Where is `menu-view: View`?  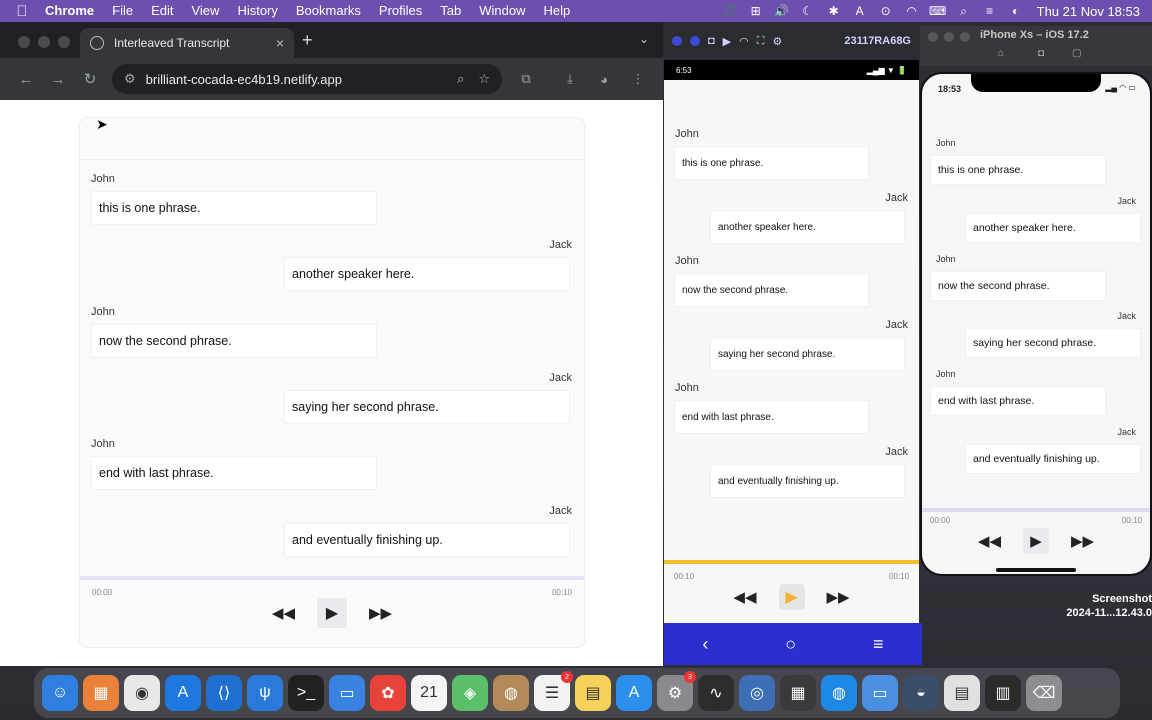
menu-view: View is located at coordinates (205, 11).